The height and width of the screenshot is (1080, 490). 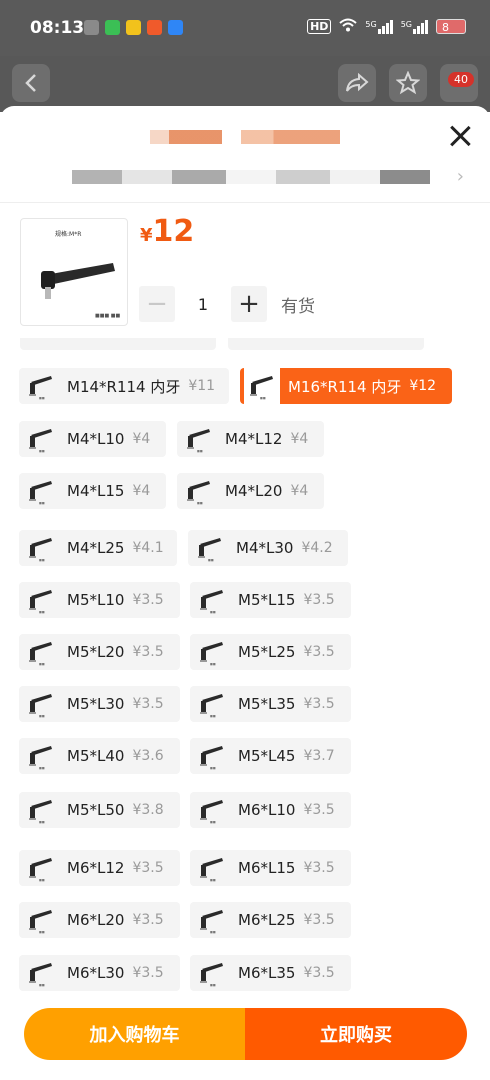 I want to click on option-price: ¥3.8, so click(x=148, y=810).